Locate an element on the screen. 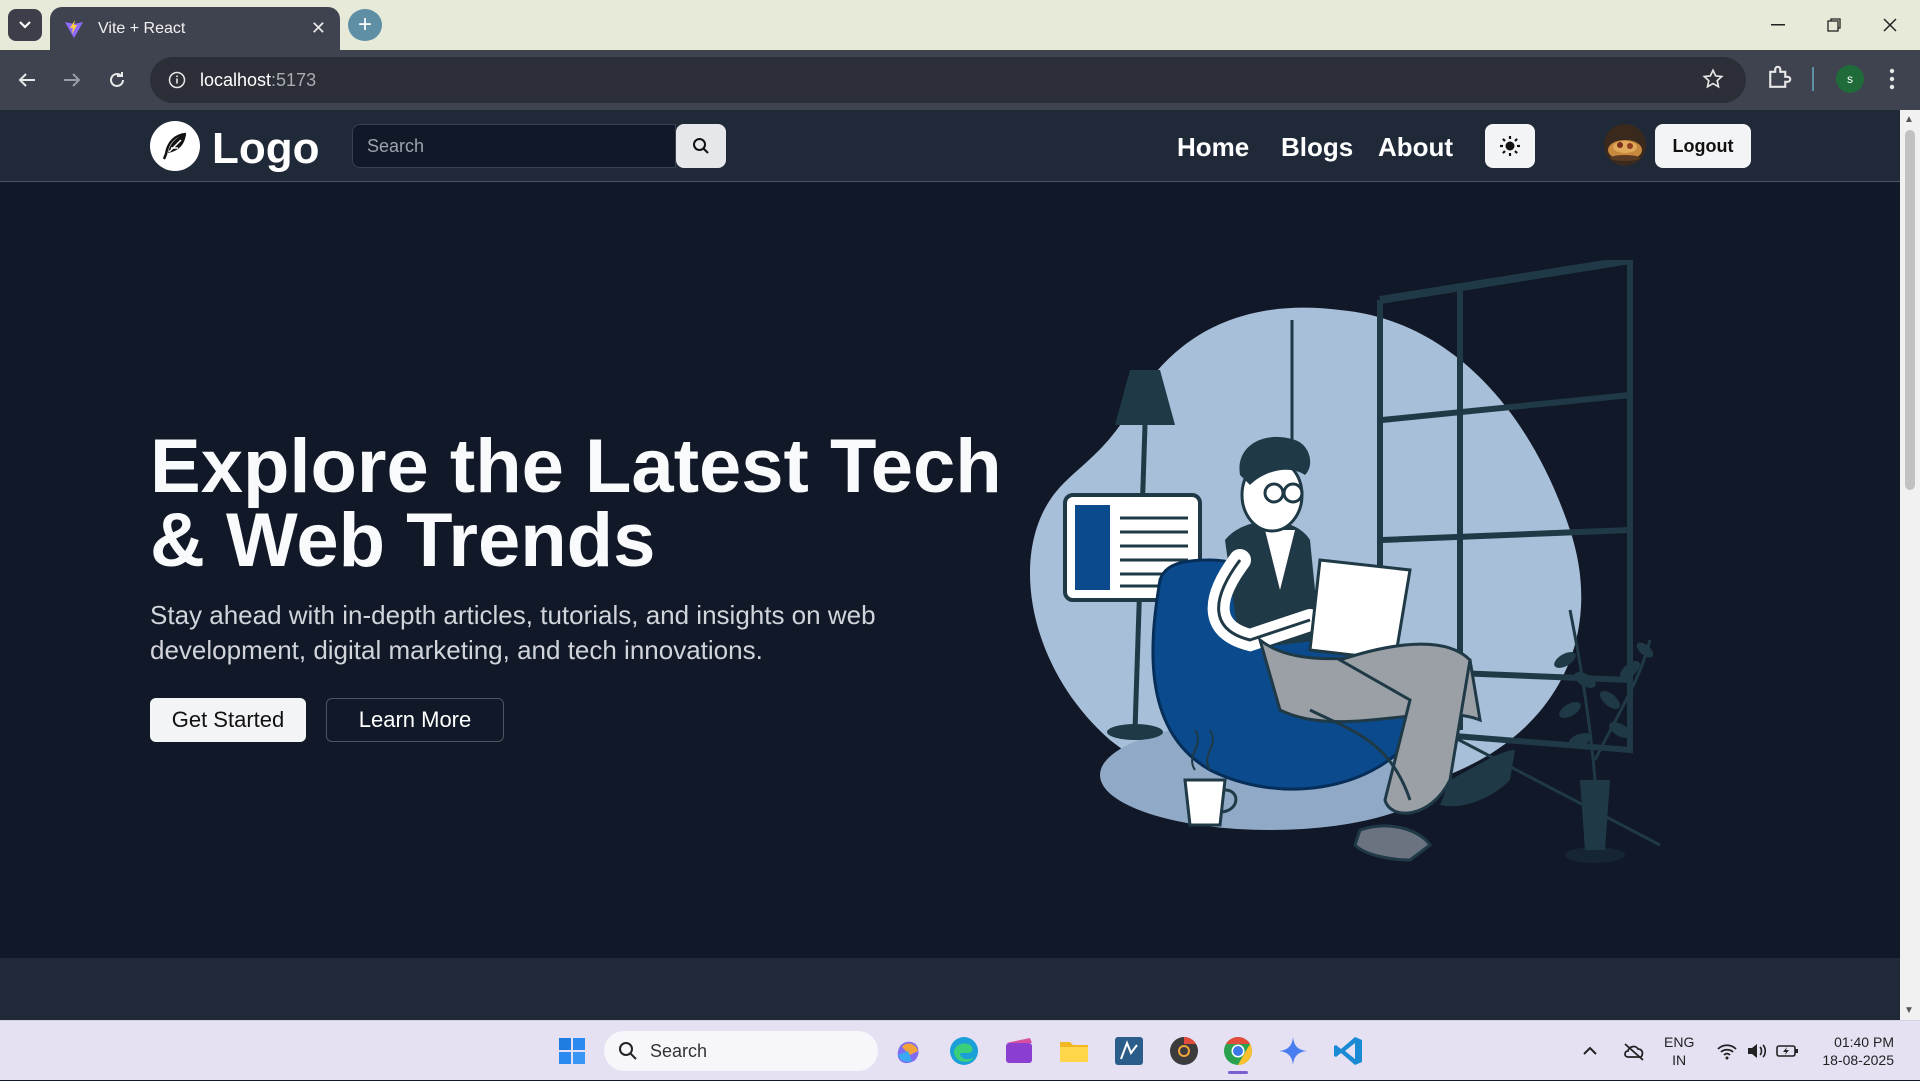 The height and width of the screenshot is (1081, 1920). taskbar-search: Search is located at coordinates (741, 1051).